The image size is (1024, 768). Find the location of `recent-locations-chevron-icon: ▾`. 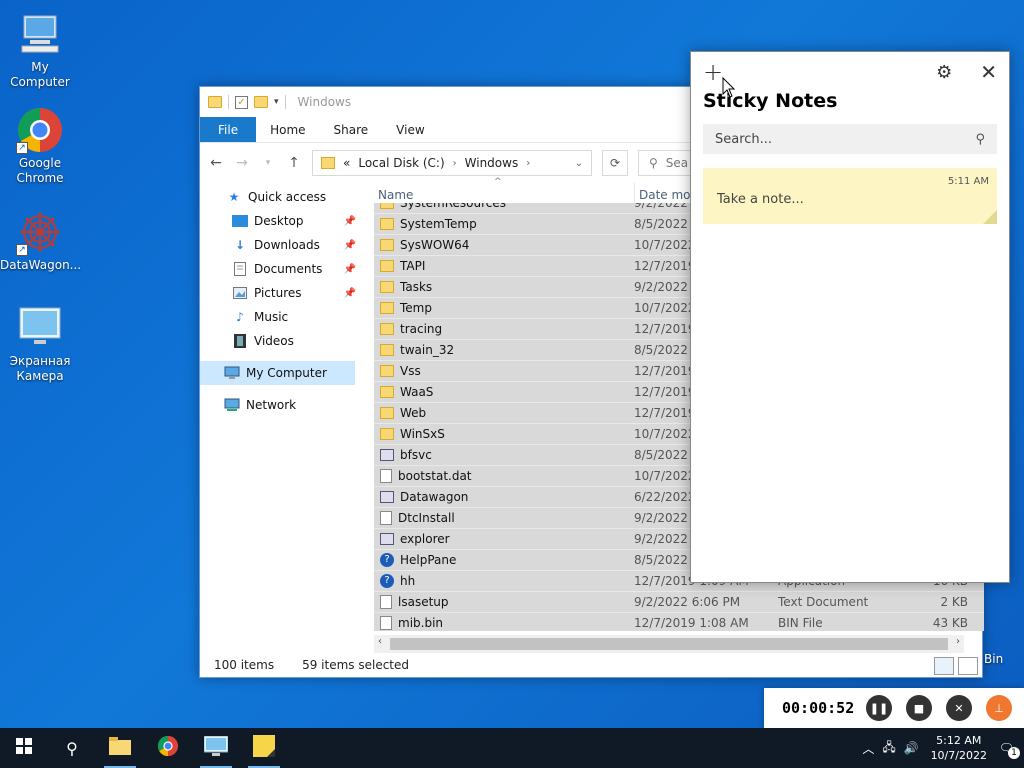

recent-locations-chevron-icon: ▾ is located at coordinates (268, 163).